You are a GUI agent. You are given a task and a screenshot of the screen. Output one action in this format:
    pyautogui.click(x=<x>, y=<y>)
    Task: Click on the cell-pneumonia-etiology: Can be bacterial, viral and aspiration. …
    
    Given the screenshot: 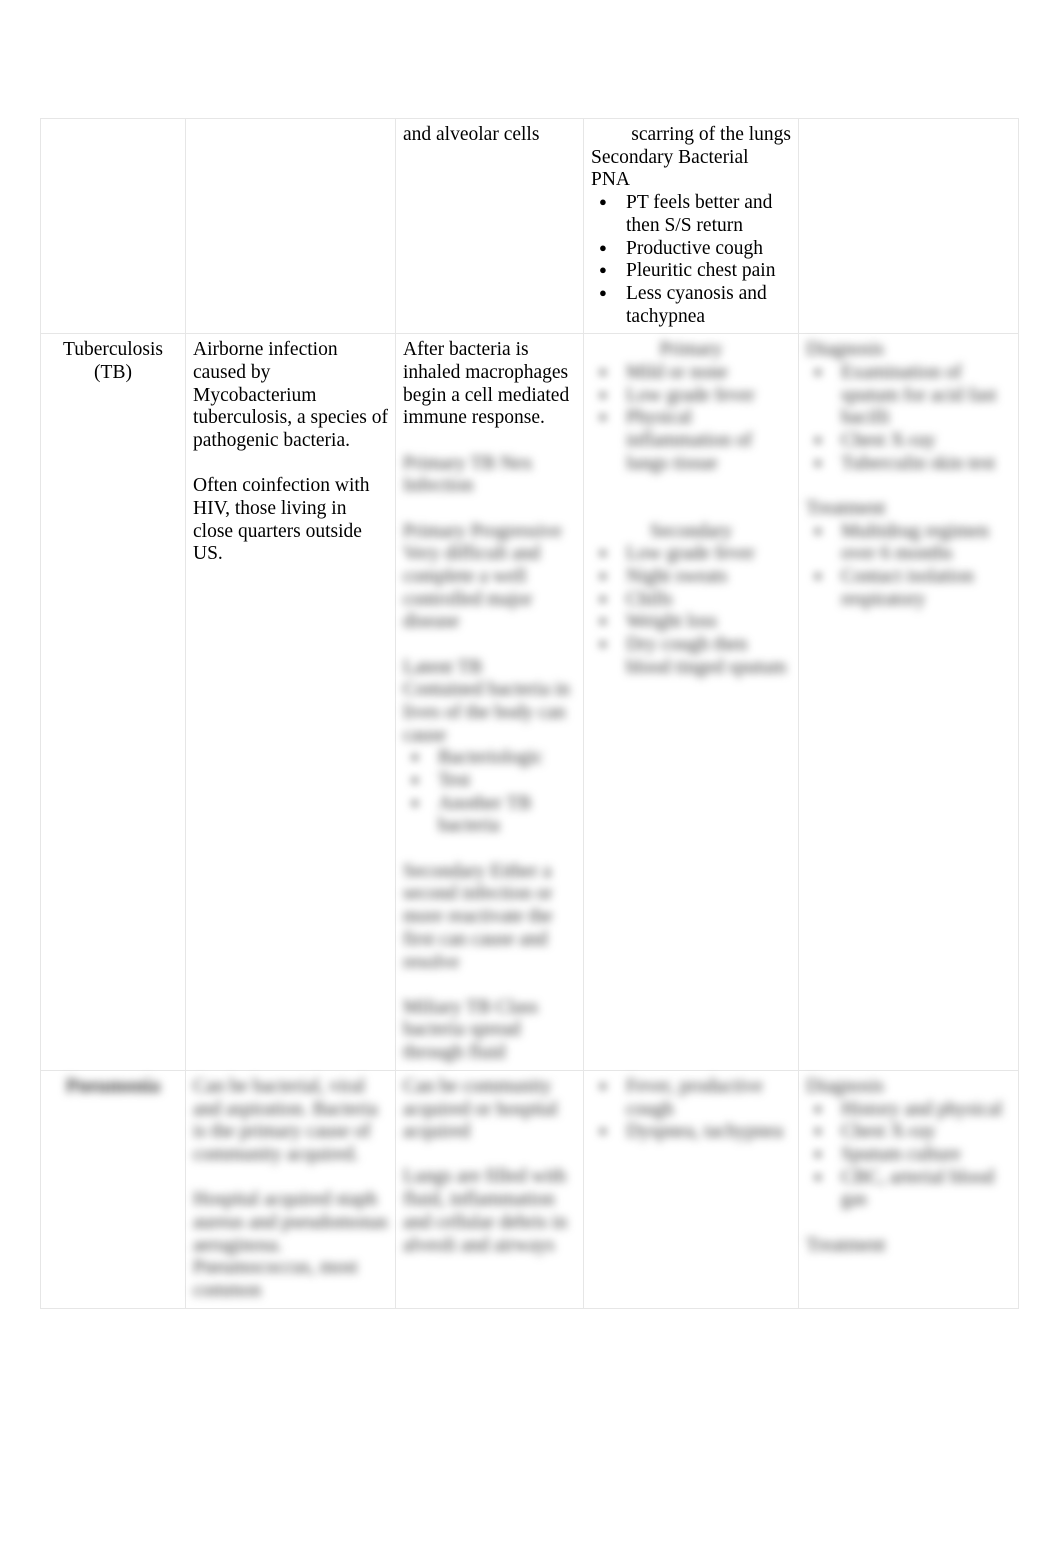 What is the action you would take?
    pyautogui.click(x=290, y=1189)
    